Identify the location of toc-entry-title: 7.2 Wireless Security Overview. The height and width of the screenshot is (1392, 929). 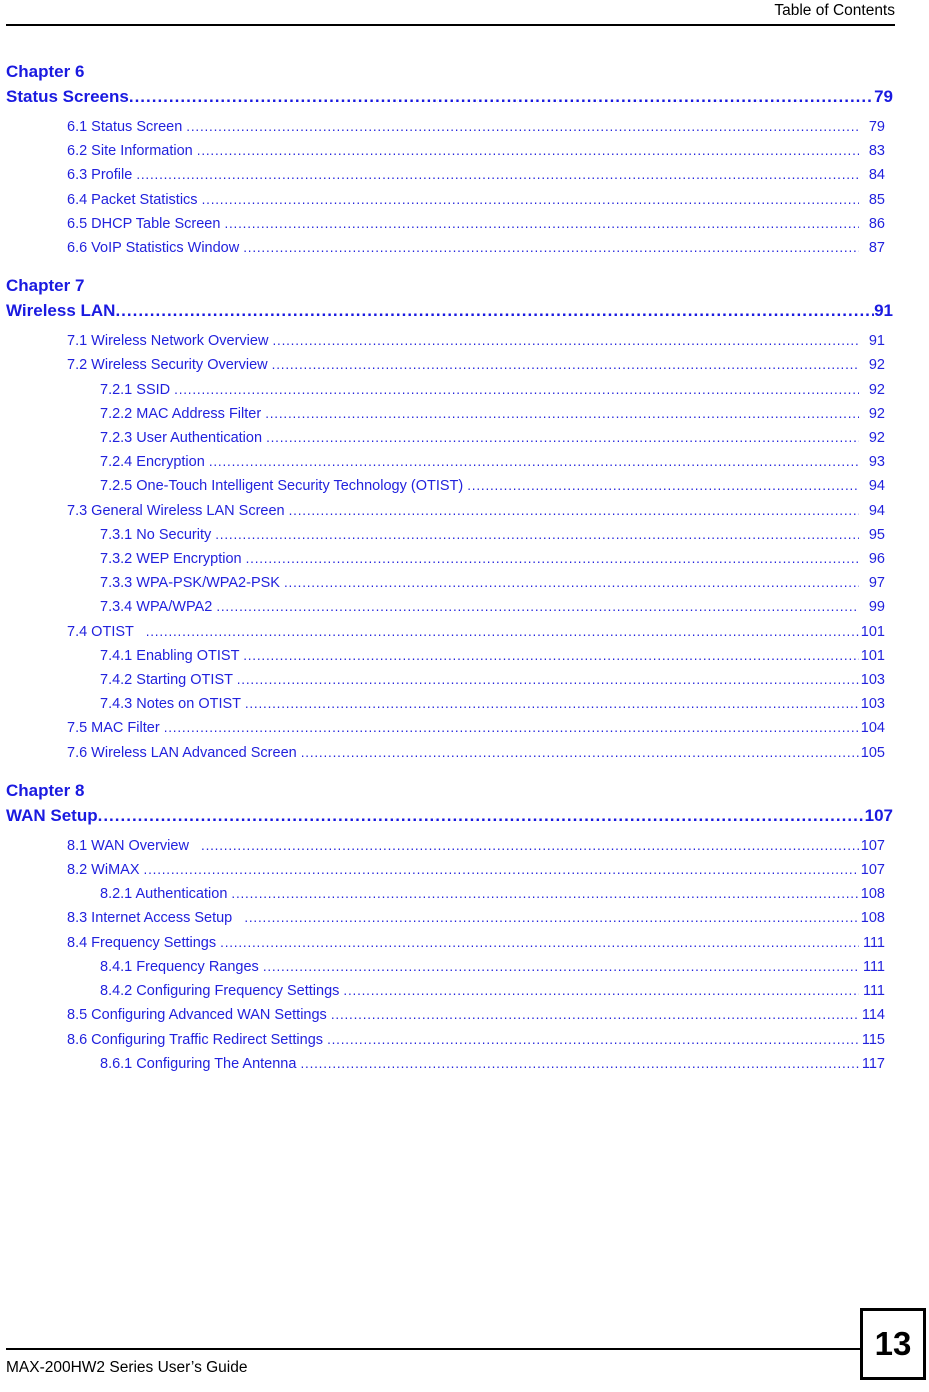
(169, 365).